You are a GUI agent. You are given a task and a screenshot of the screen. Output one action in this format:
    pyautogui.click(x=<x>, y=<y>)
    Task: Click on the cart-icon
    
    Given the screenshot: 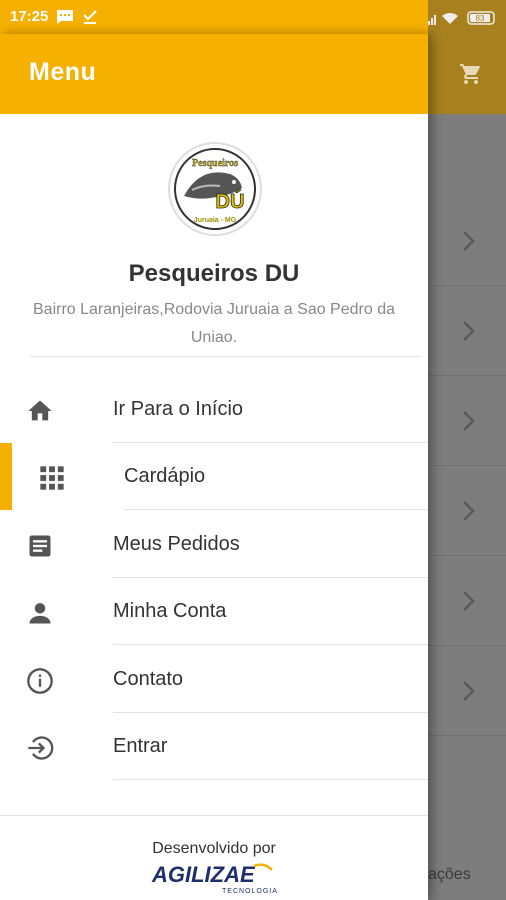 What is the action you would take?
    pyautogui.click(x=471, y=74)
    